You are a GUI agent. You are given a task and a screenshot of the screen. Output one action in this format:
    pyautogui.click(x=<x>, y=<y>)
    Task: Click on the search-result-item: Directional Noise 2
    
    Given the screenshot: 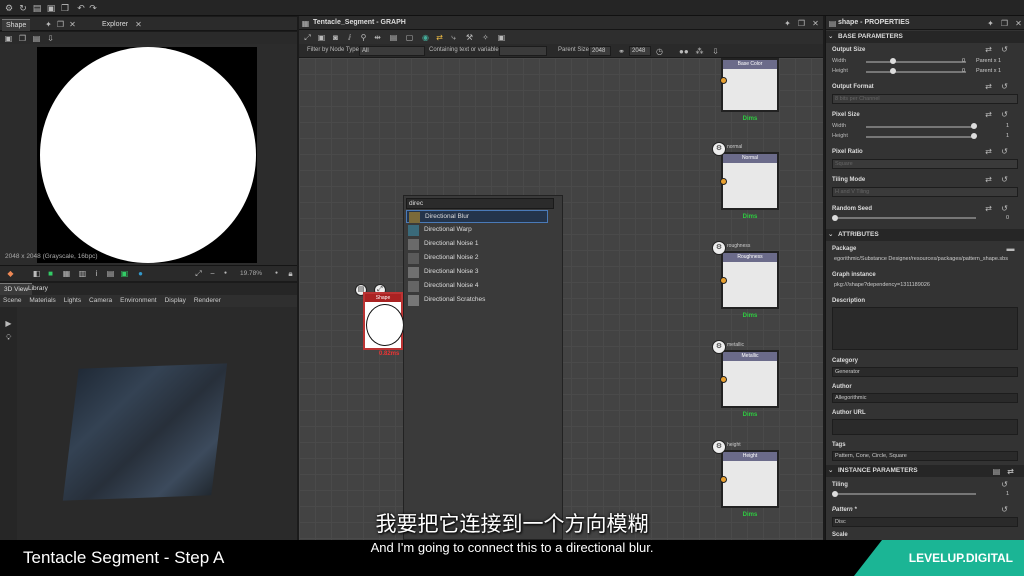 What is the action you would take?
    pyautogui.click(x=477, y=258)
    